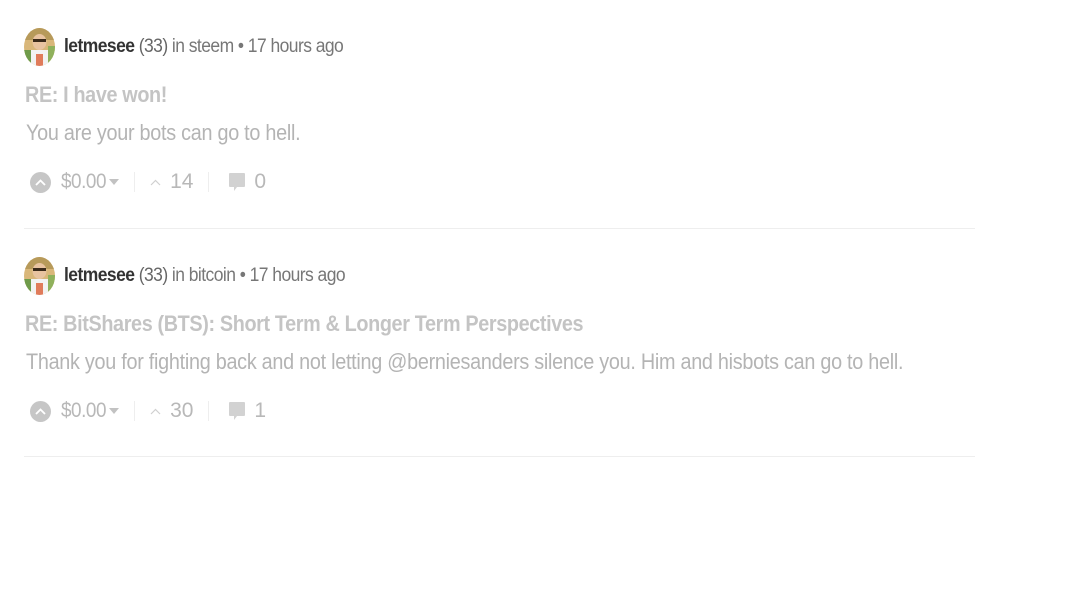 Image resolution: width=1091 pixels, height=593 pixels. I want to click on votes-button: 30, so click(171, 411).